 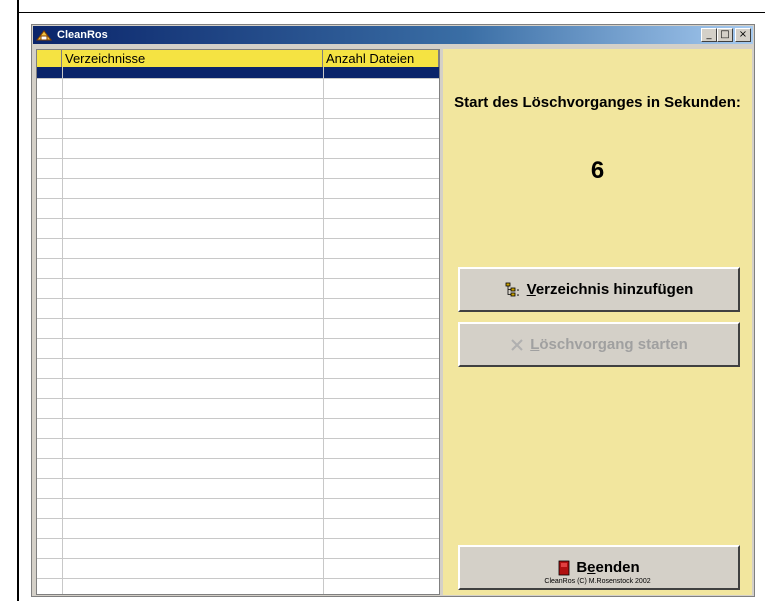 What do you see at coordinates (591, 567) in the screenshot?
I see `exit-mnemonic: e` at bounding box center [591, 567].